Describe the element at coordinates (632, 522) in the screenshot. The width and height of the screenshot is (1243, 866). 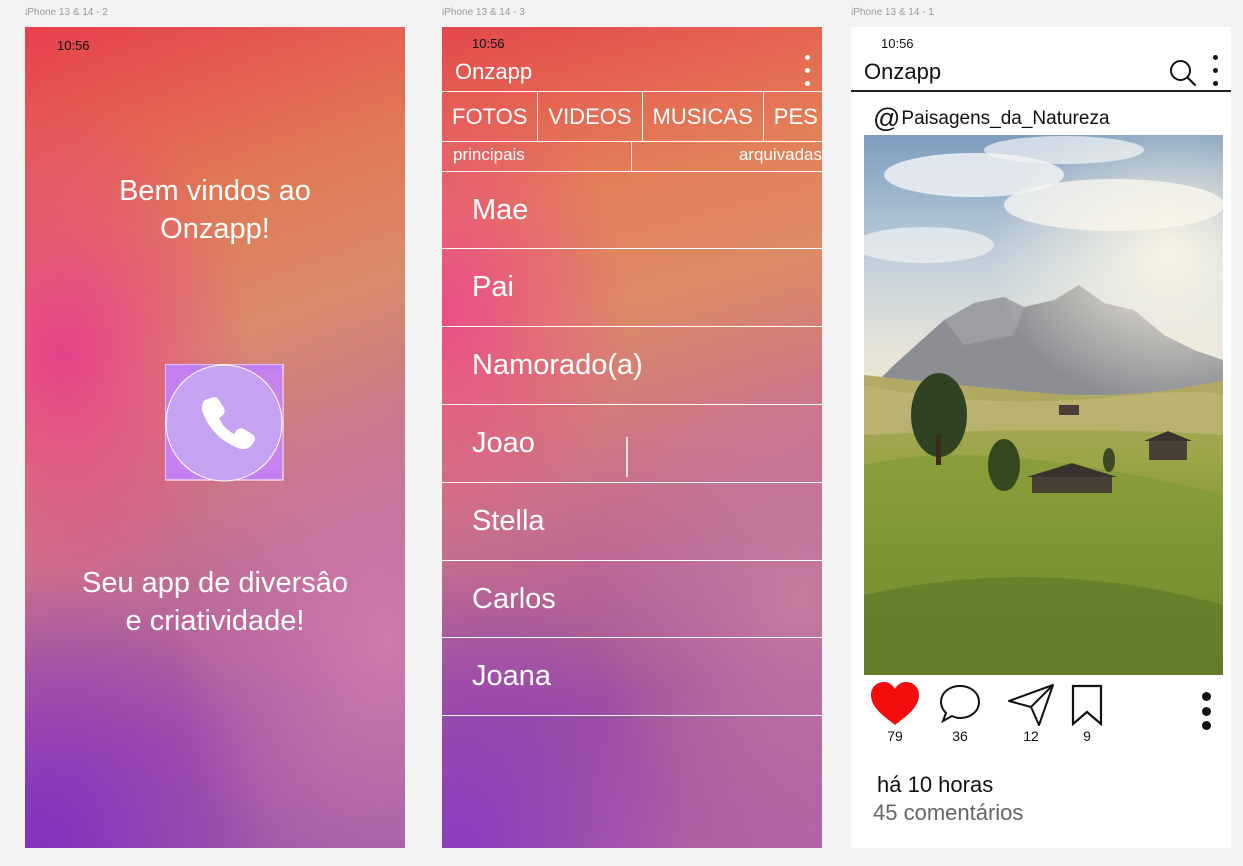
I see `contact-item: Stella` at that location.